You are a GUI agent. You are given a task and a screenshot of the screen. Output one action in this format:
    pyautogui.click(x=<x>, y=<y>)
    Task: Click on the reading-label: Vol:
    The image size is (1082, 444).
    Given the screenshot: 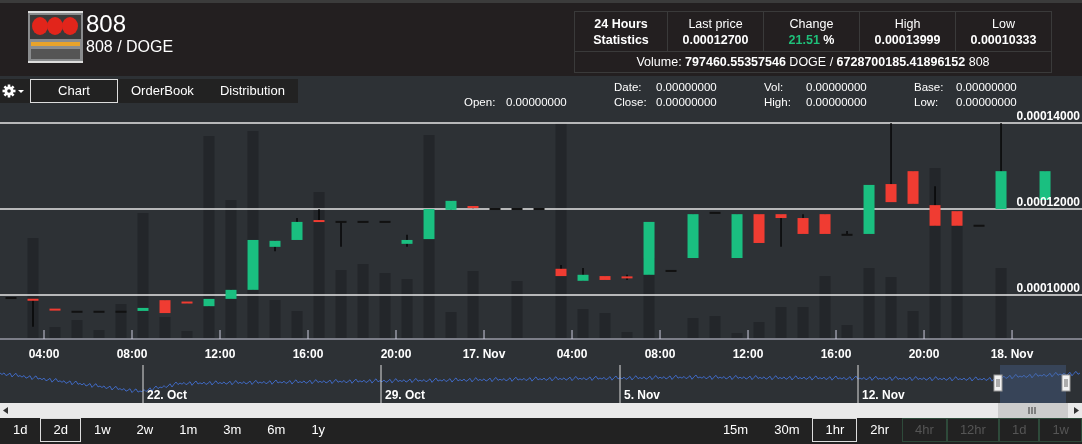 What is the action you would take?
    pyautogui.click(x=774, y=87)
    